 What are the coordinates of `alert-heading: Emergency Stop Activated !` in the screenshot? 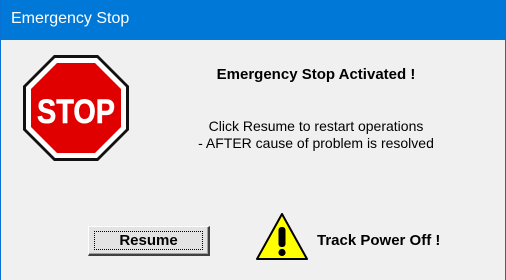 It's located at (316, 74).